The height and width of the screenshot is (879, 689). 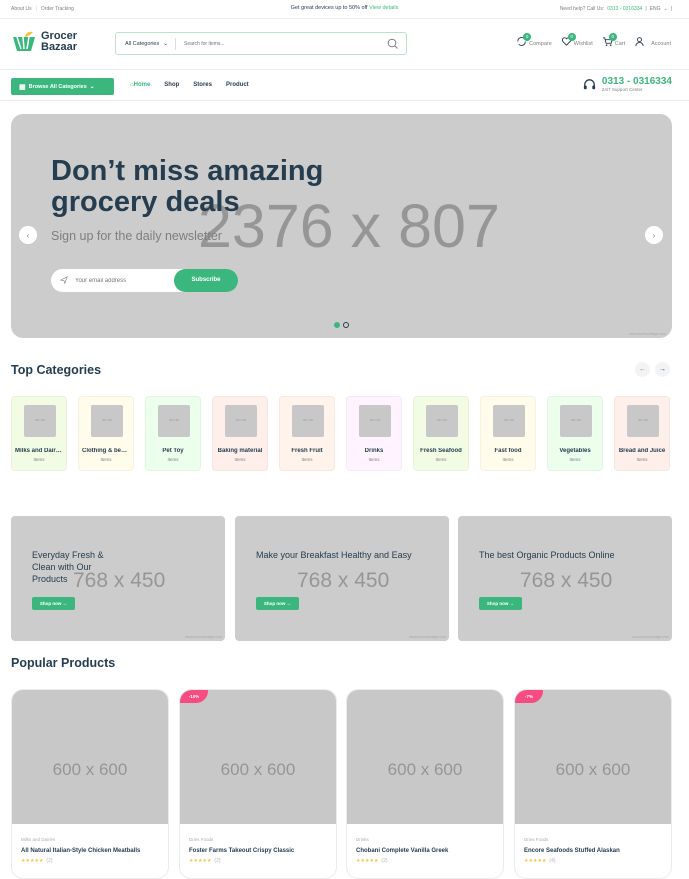 What do you see at coordinates (627, 84) in the screenshot?
I see `support-center: 0313 - 0316334 24/7 Support Center` at bounding box center [627, 84].